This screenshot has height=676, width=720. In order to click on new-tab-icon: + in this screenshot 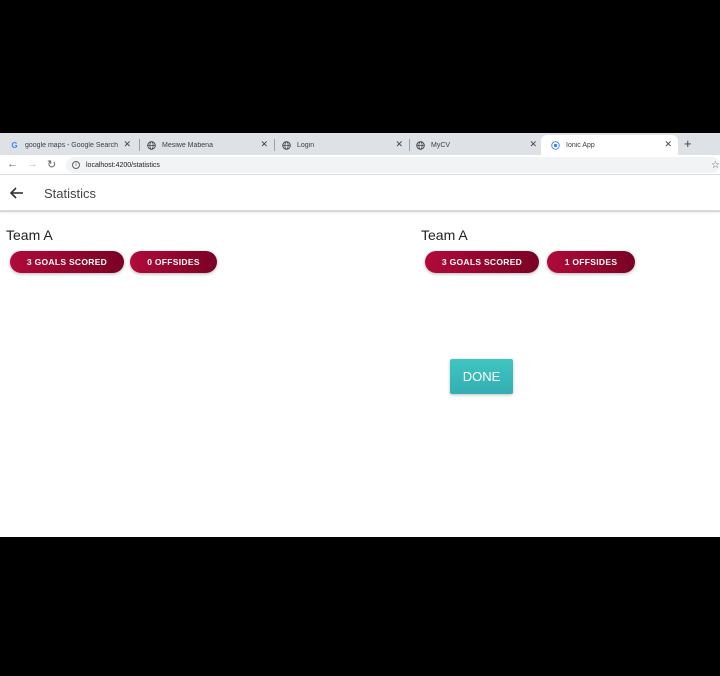, I will do `click(688, 143)`.